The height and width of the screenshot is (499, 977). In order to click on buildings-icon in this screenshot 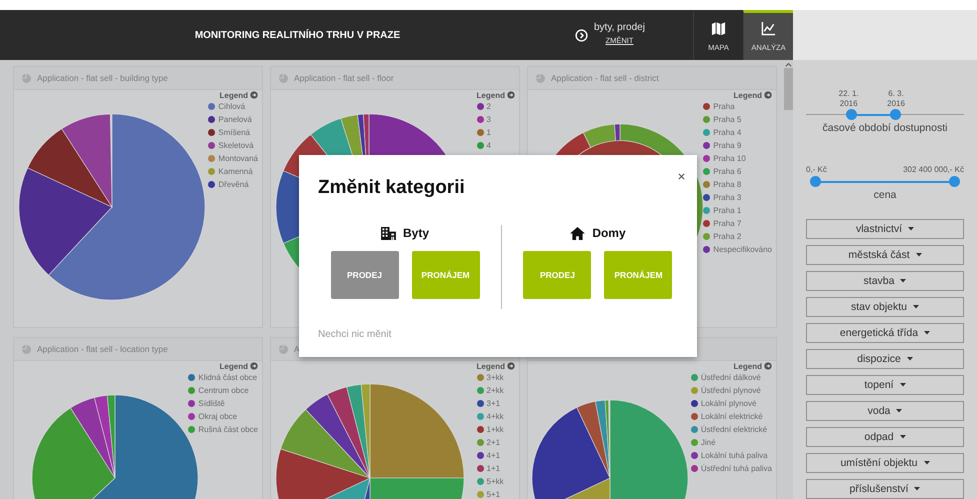, I will do `click(388, 233)`.